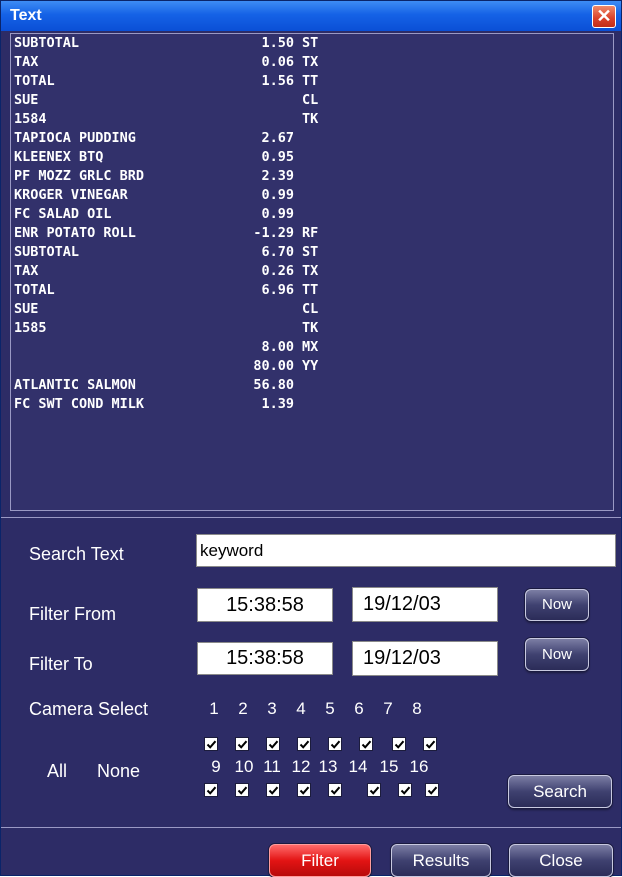  I want to click on receipt-item-amount: 1.56, so click(277, 81).